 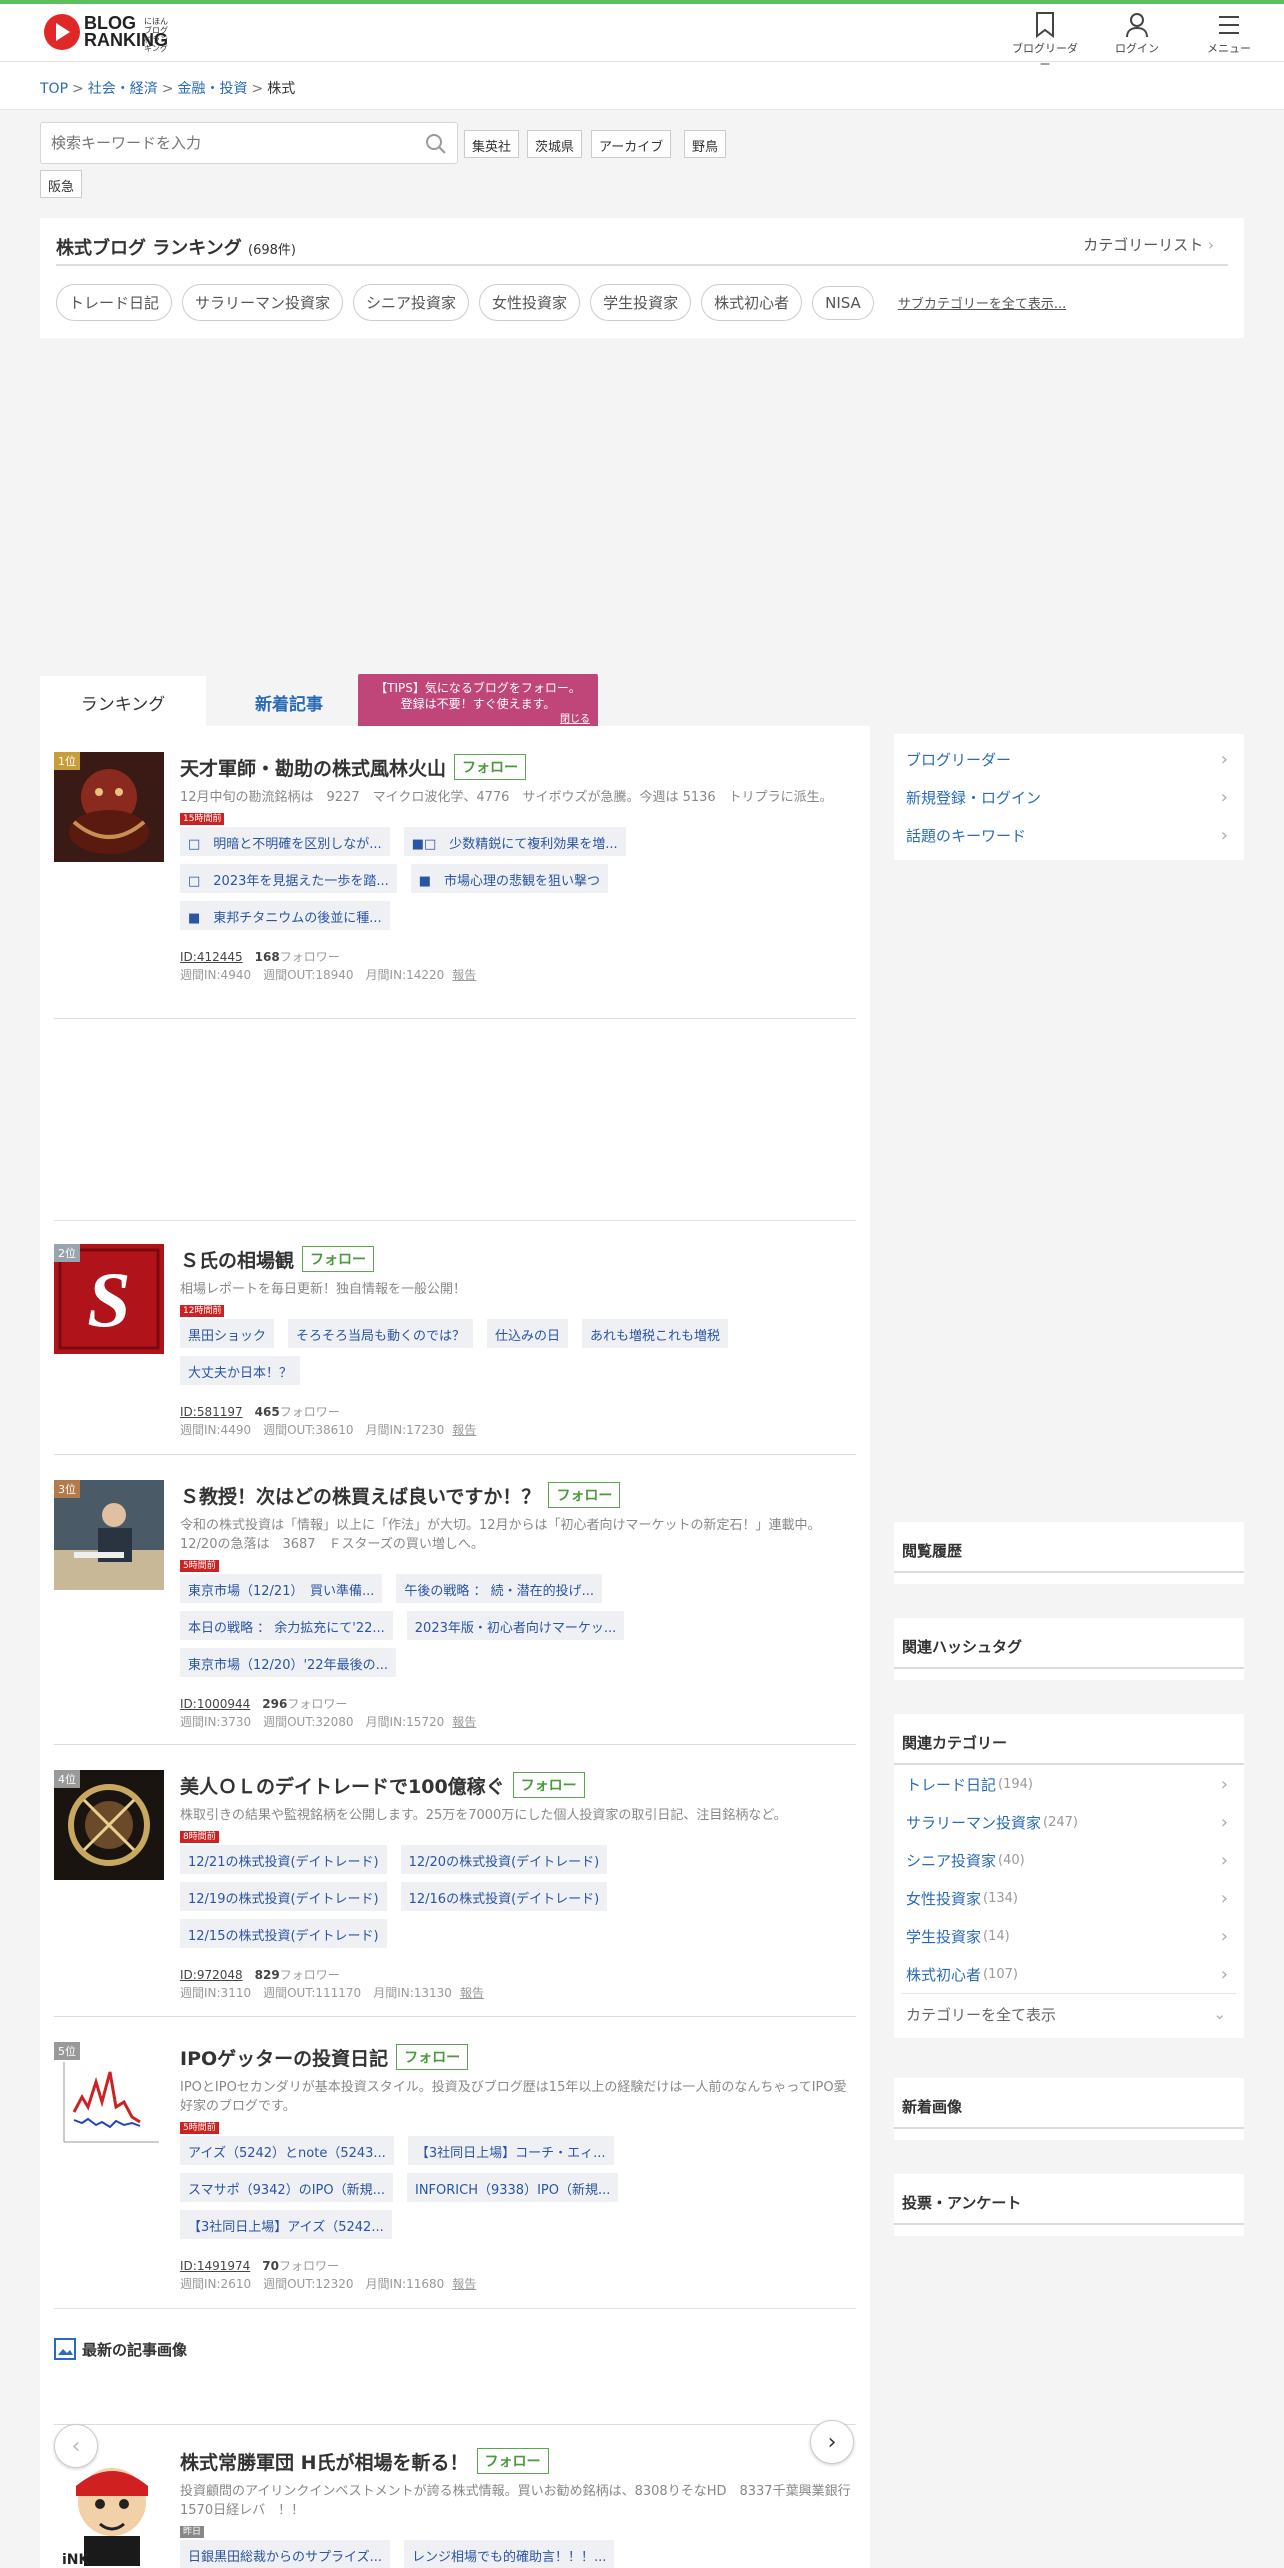 What do you see at coordinates (1069, 1898) in the screenshot?
I see `related-category-item: 女性投資家 (134)` at bounding box center [1069, 1898].